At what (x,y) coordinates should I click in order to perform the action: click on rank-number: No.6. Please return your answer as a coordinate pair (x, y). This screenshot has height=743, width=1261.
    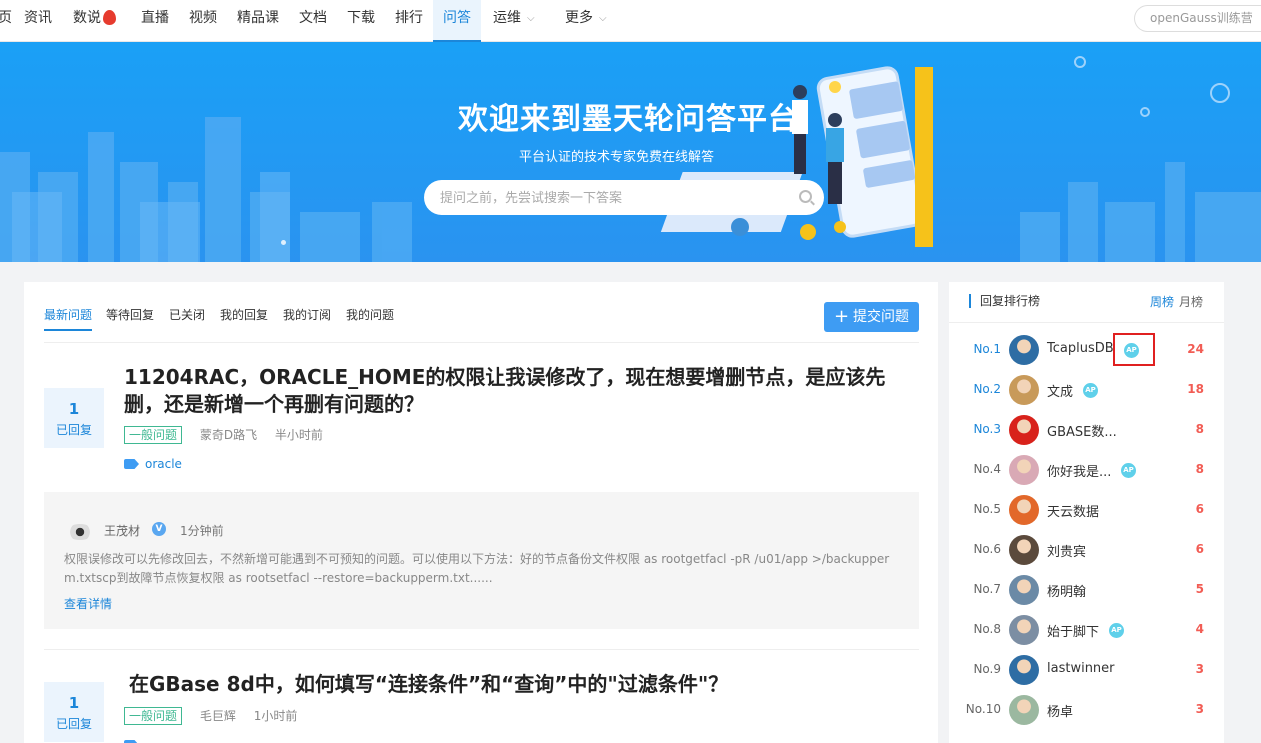
    Looking at the image, I should click on (987, 549).